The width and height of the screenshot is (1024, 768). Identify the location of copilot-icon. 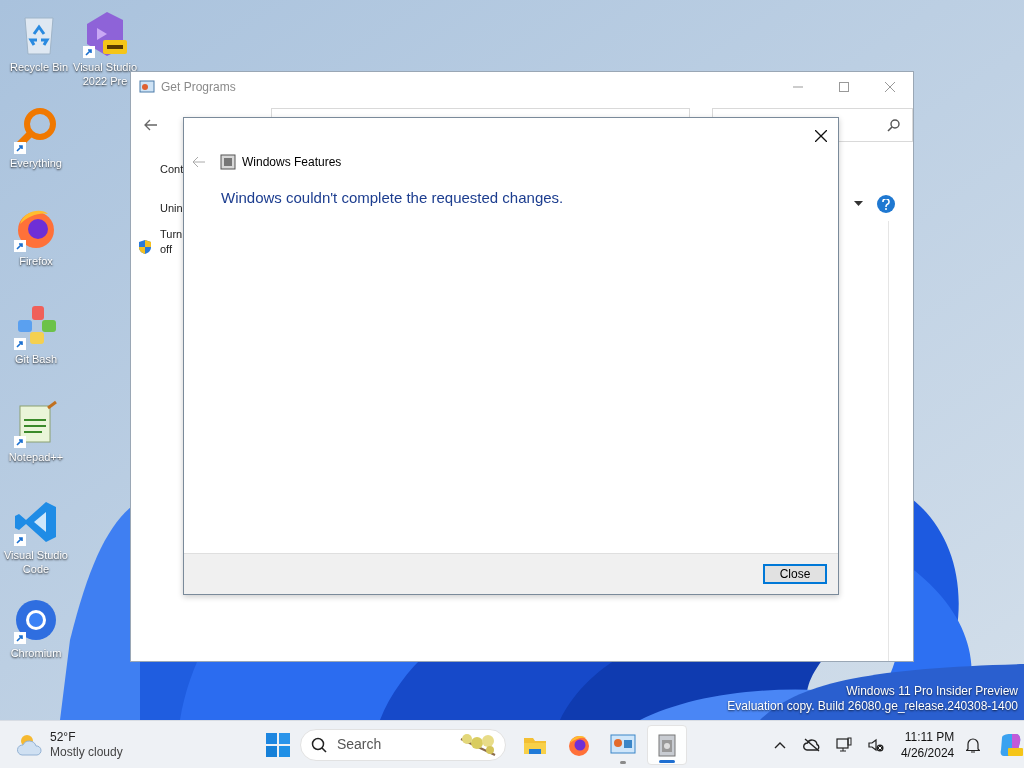
(1011, 744).